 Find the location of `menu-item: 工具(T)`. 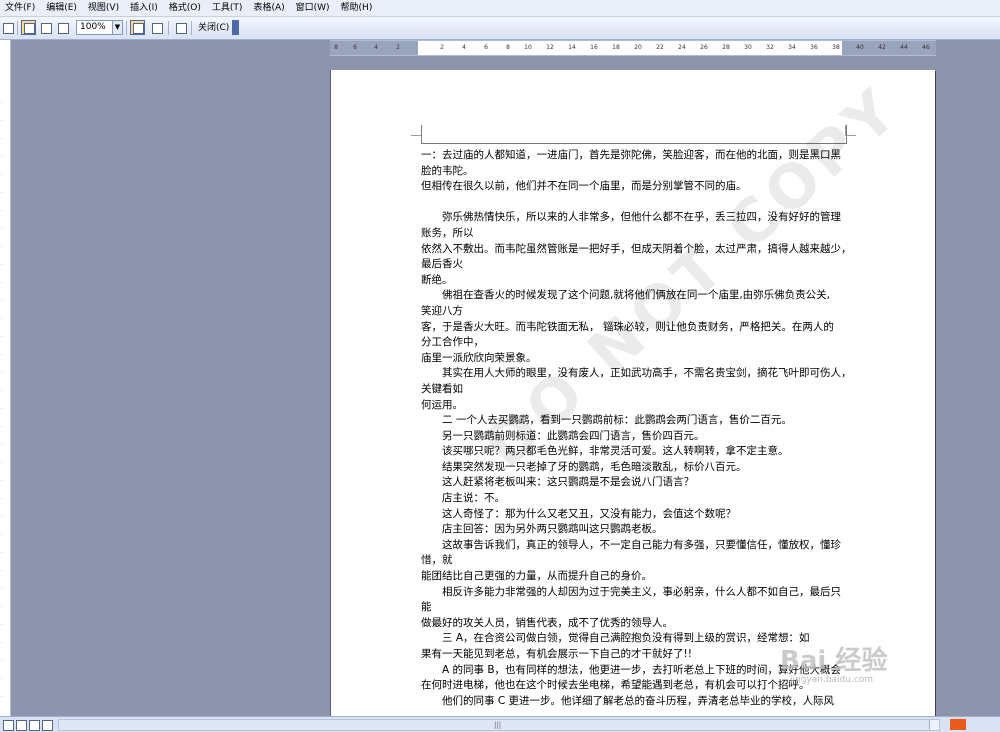

menu-item: 工具(T) is located at coordinates (228, 8).